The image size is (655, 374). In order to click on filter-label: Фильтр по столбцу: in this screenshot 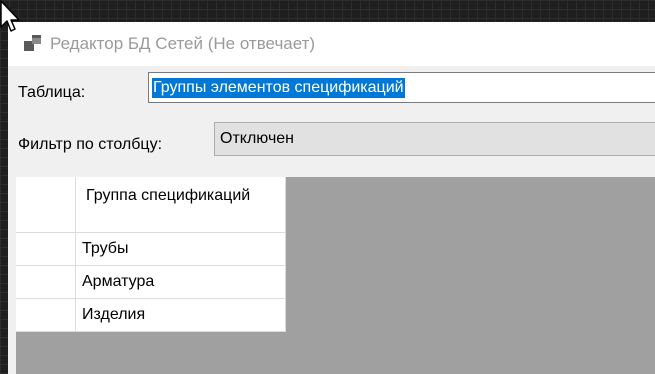, I will do `click(90, 144)`.